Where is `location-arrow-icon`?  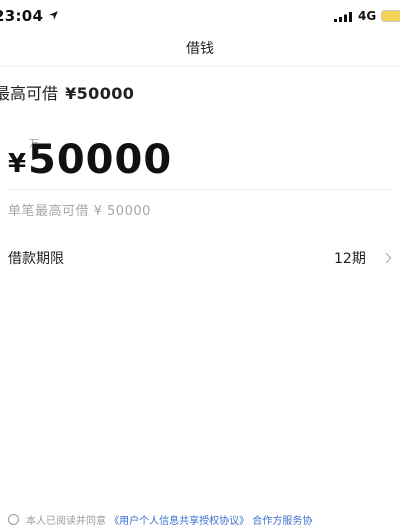
location-arrow-icon is located at coordinates (53, 15).